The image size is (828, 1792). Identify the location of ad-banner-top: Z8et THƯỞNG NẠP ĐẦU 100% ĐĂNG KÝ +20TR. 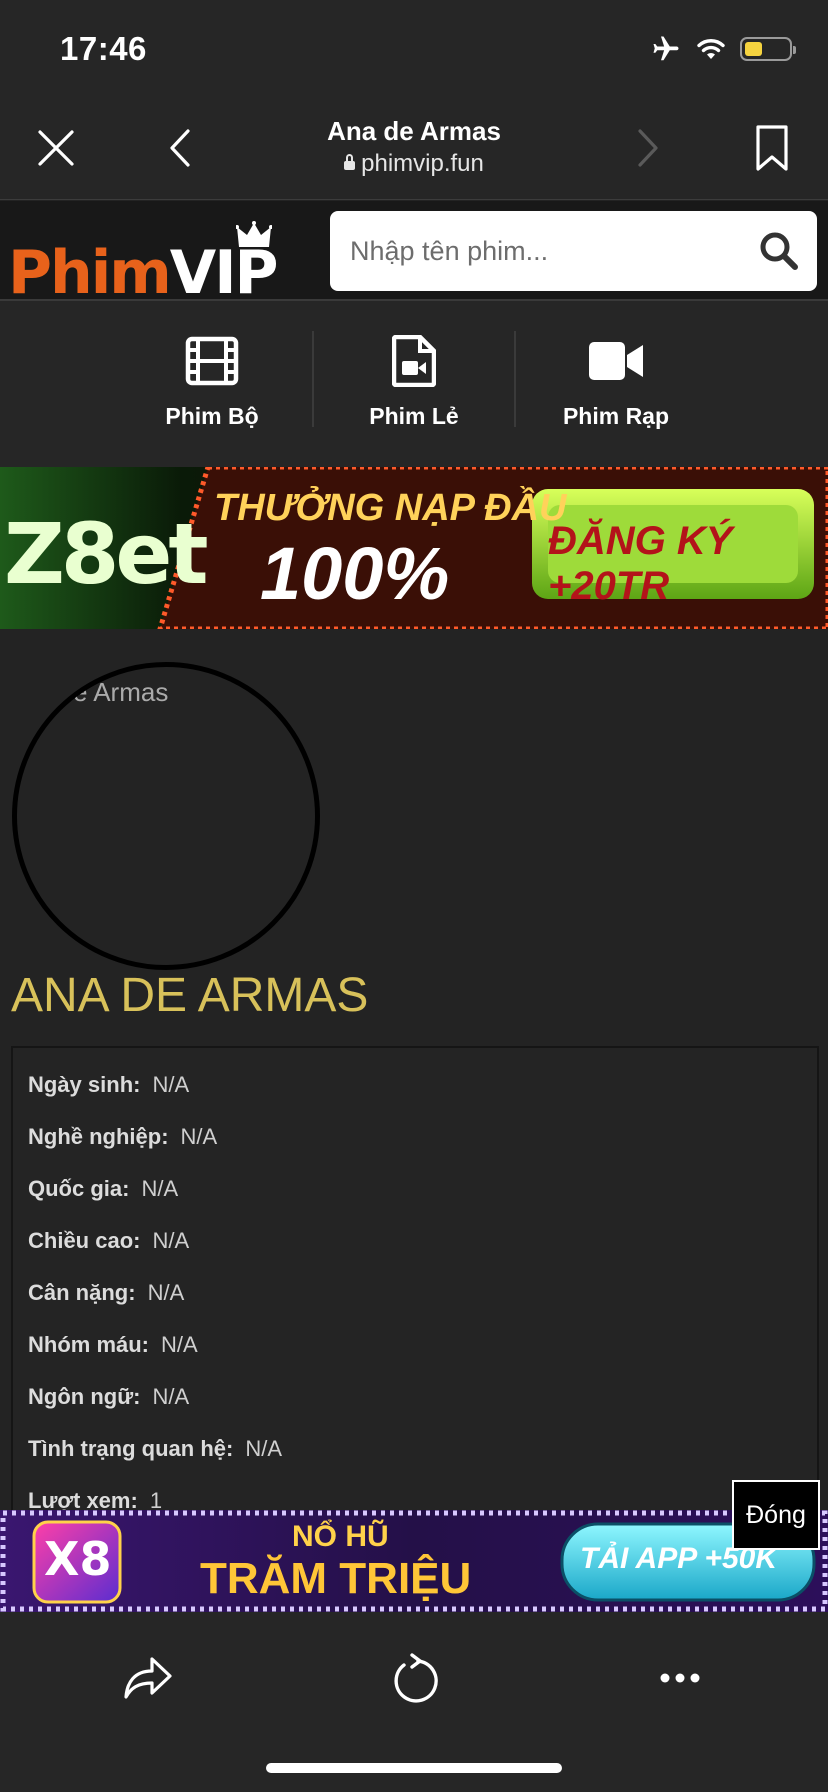
(414, 548).